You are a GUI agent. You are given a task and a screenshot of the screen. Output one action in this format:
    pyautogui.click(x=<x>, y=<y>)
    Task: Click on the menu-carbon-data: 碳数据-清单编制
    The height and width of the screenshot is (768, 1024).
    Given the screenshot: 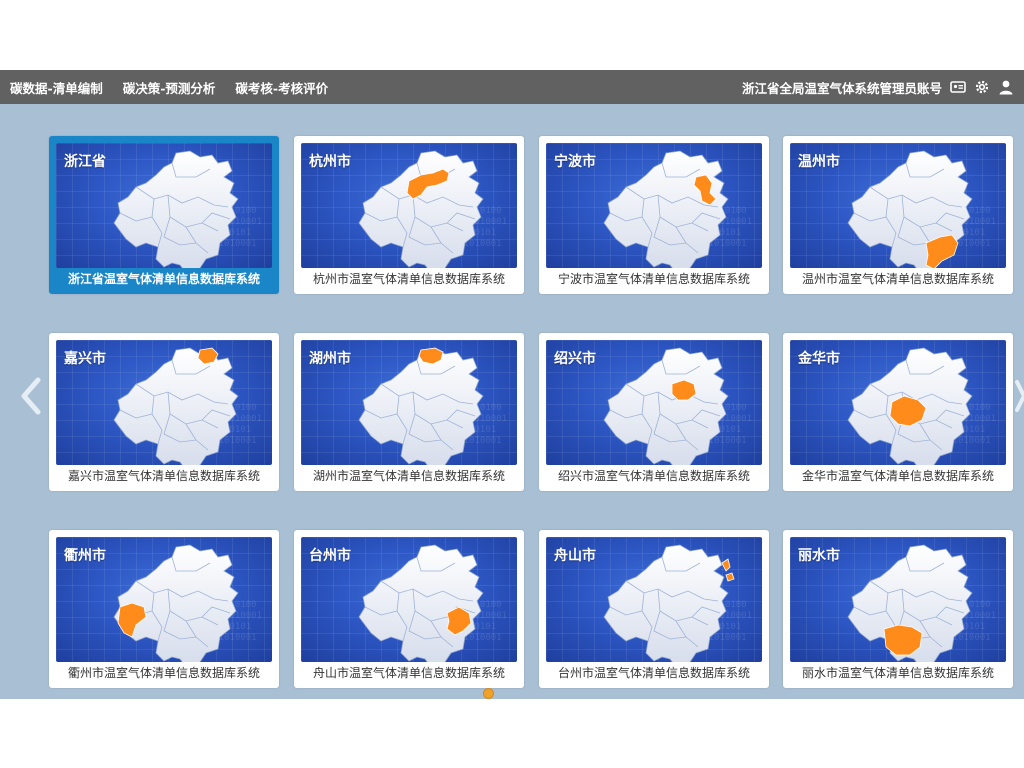 What is the action you would take?
    pyautogui.click(x=56, y=87)
    